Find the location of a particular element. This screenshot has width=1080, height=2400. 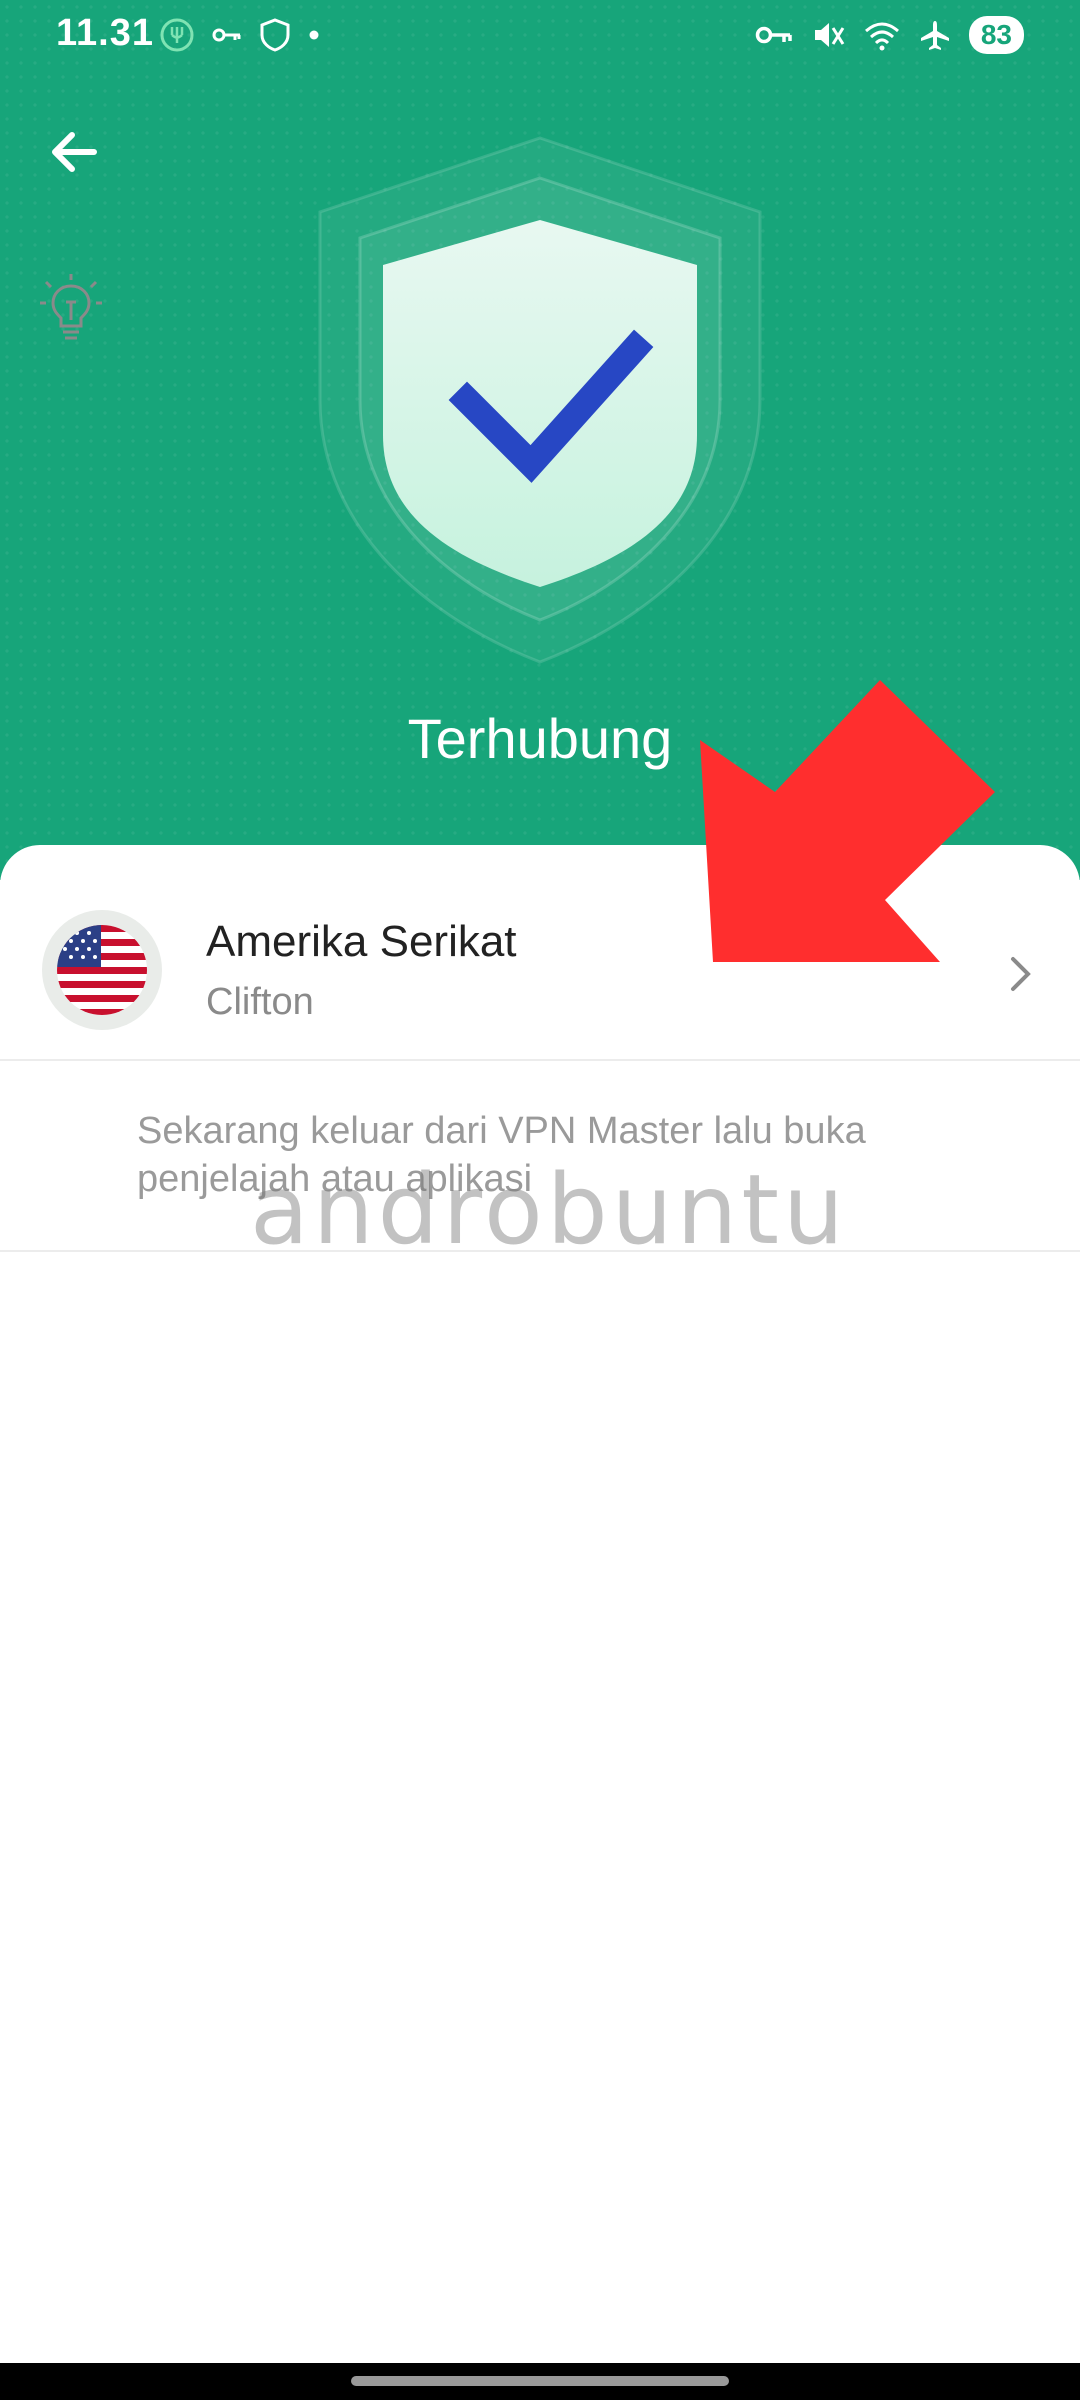

home-gesture-handle is located at coordinates (540, 2381).